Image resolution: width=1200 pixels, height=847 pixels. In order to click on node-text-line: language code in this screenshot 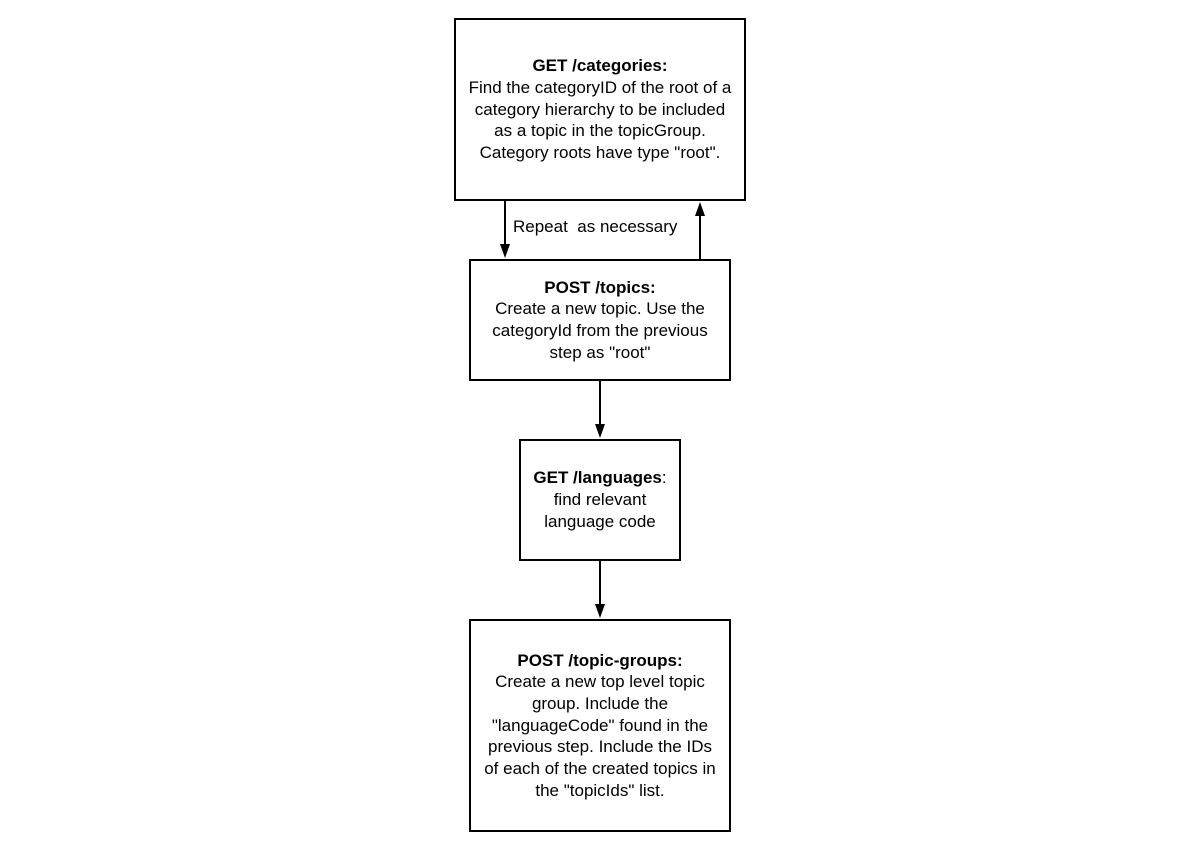, I will do `click(600, 521)`.